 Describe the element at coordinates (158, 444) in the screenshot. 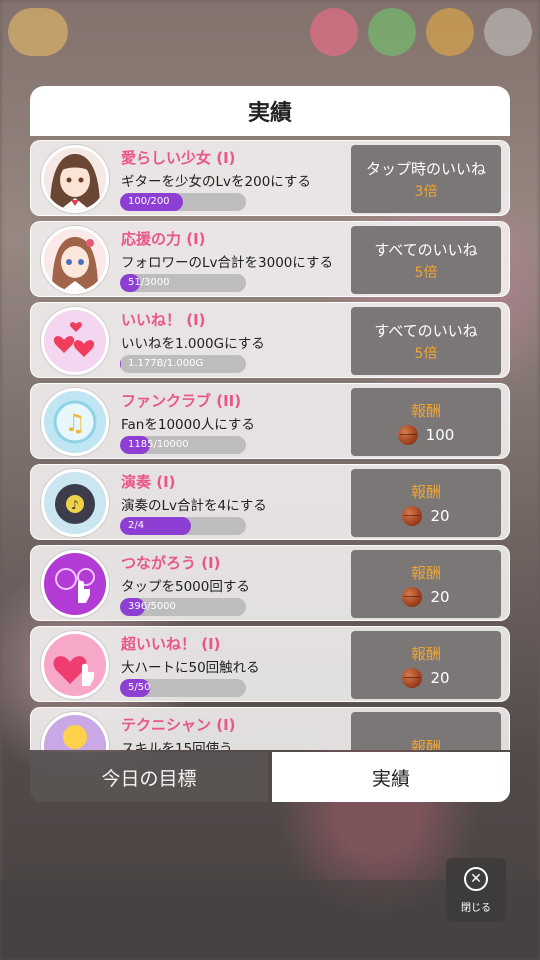

I see `progress-text: 1185/10000` at that location.